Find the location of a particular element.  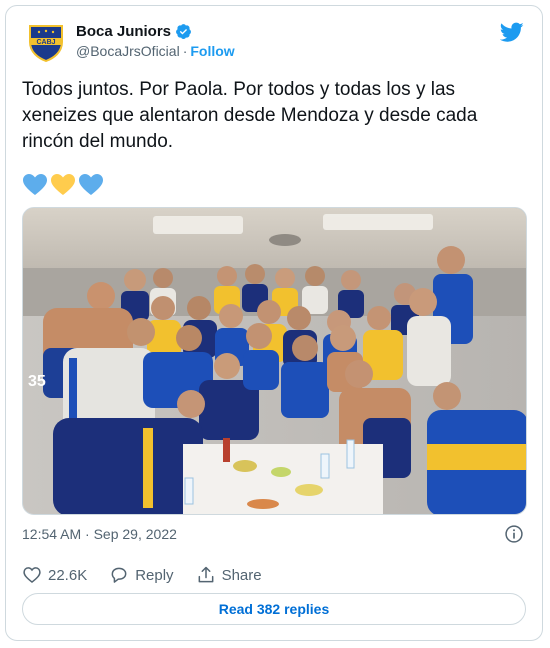

author-display-name-row: Boca Juniors is located at coordinates (155, 31).